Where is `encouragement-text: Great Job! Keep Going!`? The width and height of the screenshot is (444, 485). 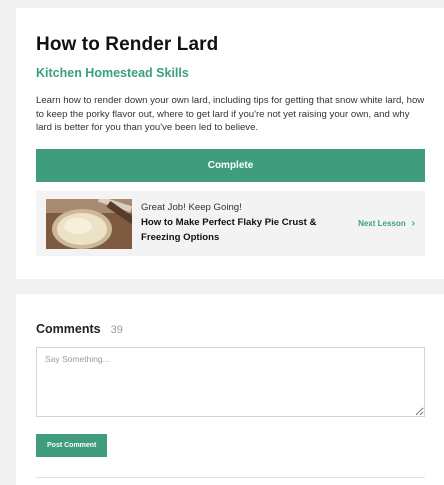
encouragement-text: Great Job! Keep Going! is located at coordinates (191, 207).